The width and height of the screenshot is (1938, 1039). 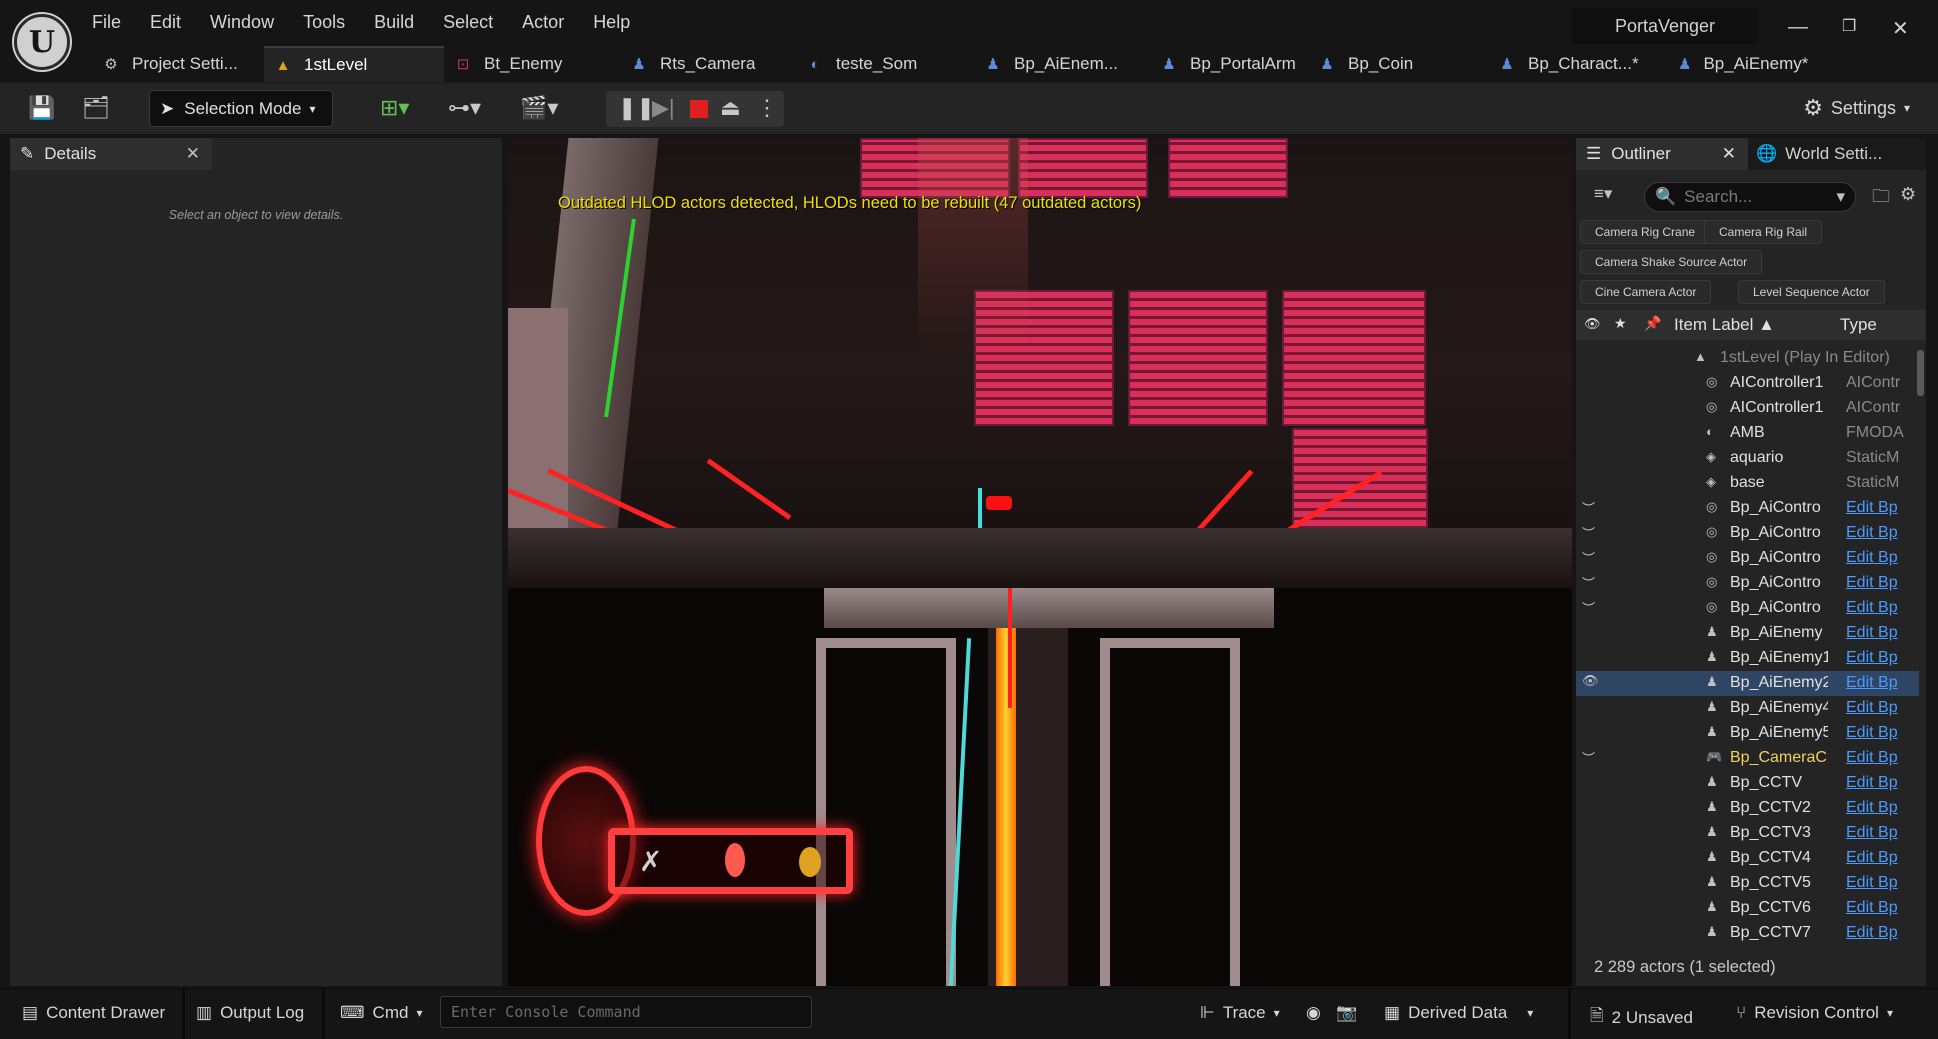 I want to click on tab-bp-charact: ♟ Bp_Charact...*, so click(x=1578, y=64).